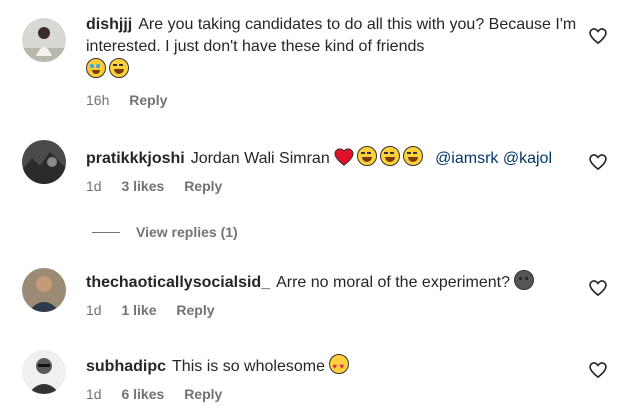 The width and height of the screenshot is (624, 413). Describe the element at coordinates (248, 366) in the screenshot. I see `comment-body: This is so wholesome` at that location.